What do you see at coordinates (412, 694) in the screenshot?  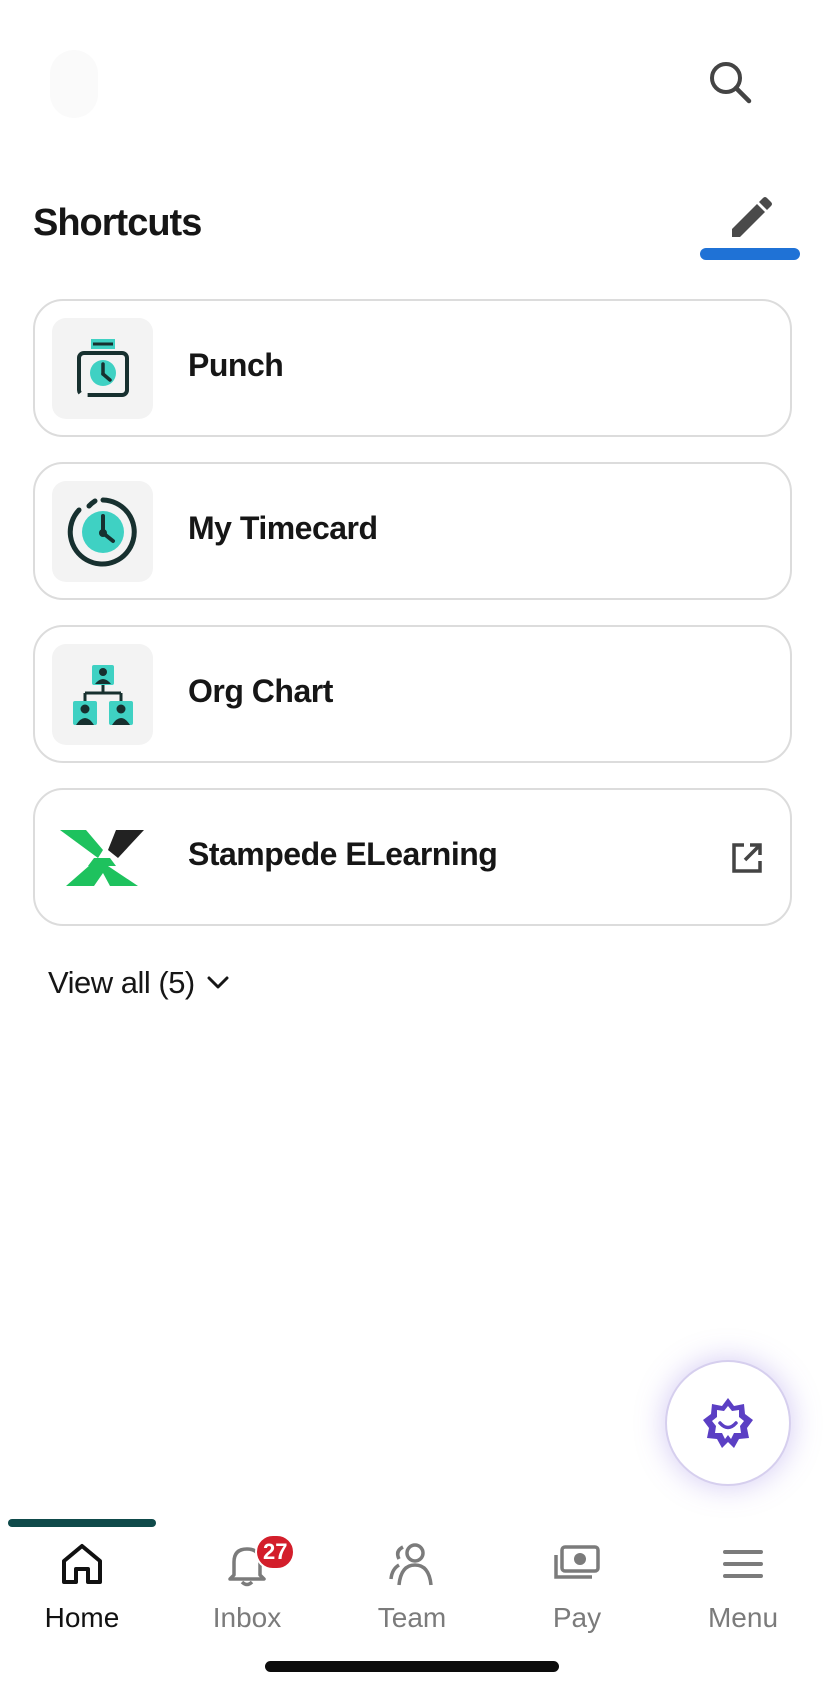 I see `shortcut-org-chart: Org Chart` at bounding box center [412, 694].